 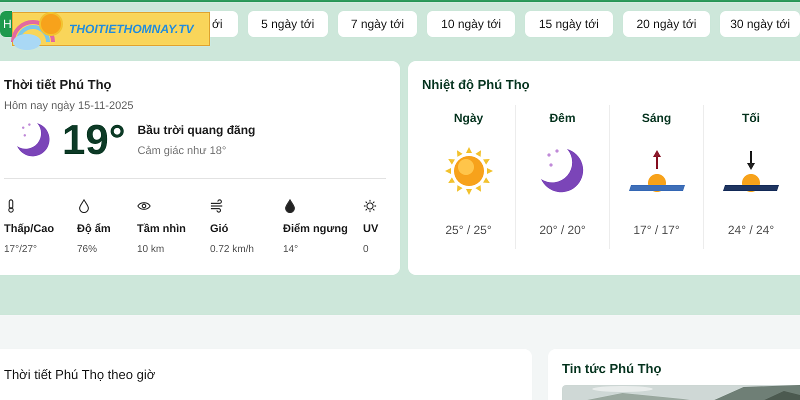 What do you see at coordinates (197, 130) in the screenshot?
I see `condition-text: Bầu trời quang đãng` at bounding box center [197, 130].